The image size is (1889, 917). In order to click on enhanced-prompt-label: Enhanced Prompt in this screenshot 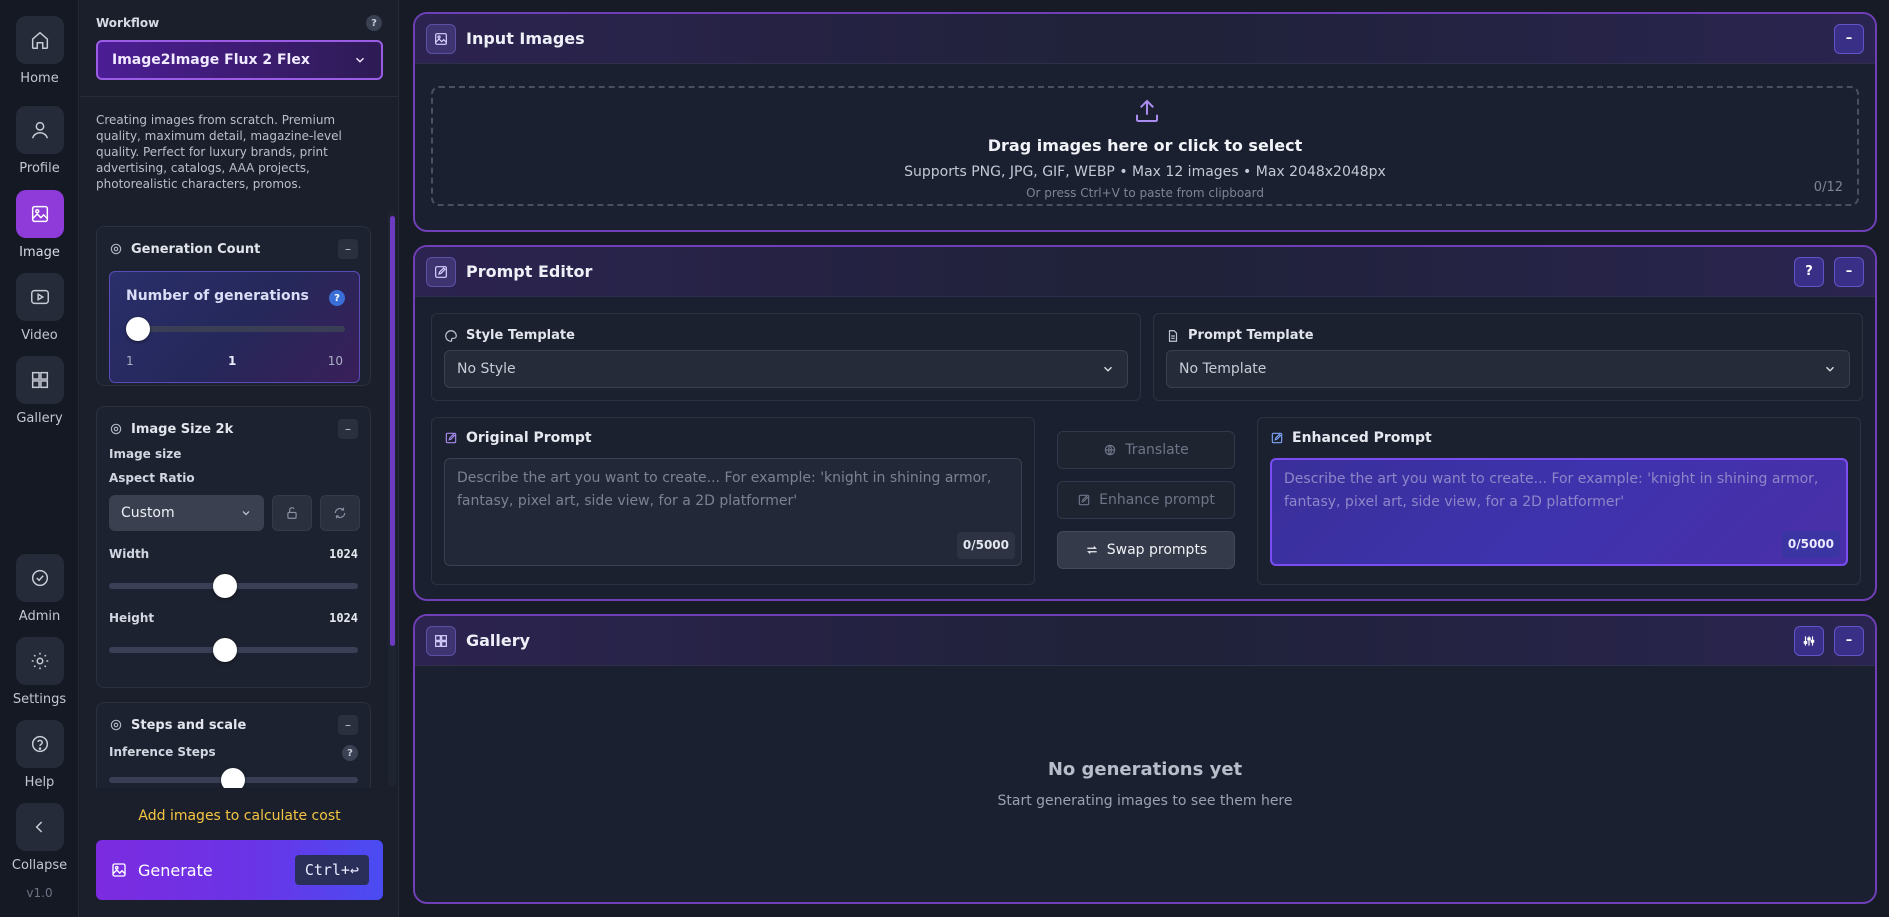, I will do `click(1362, 438)`.